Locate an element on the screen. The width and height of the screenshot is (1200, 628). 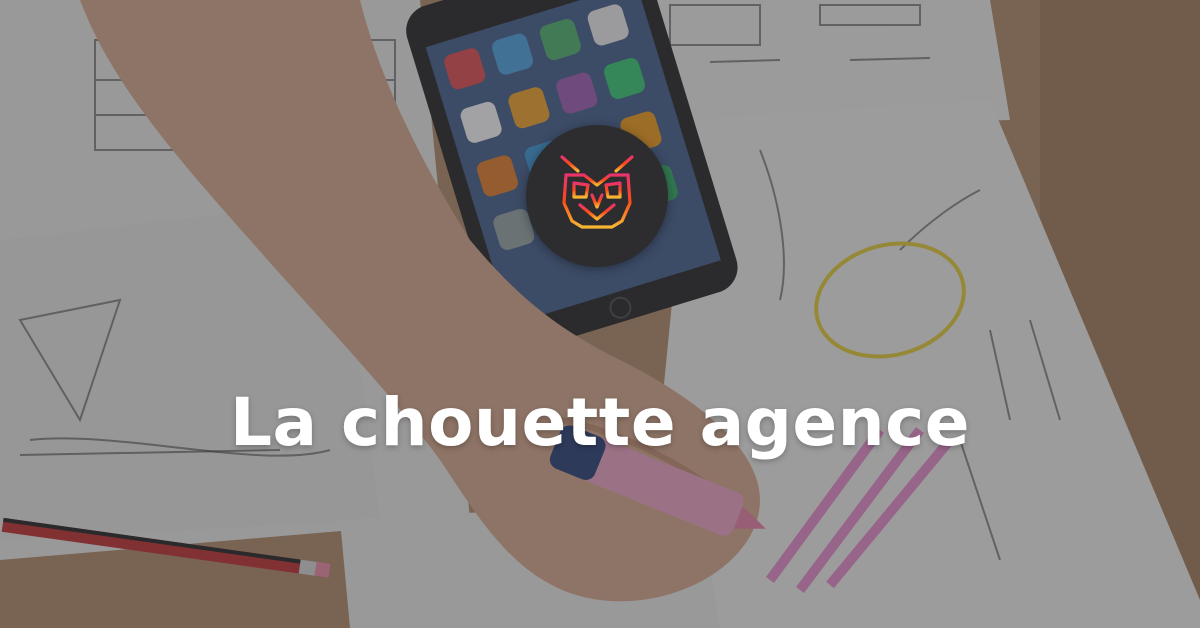
owl-icon is located at coordinates (597, 196).